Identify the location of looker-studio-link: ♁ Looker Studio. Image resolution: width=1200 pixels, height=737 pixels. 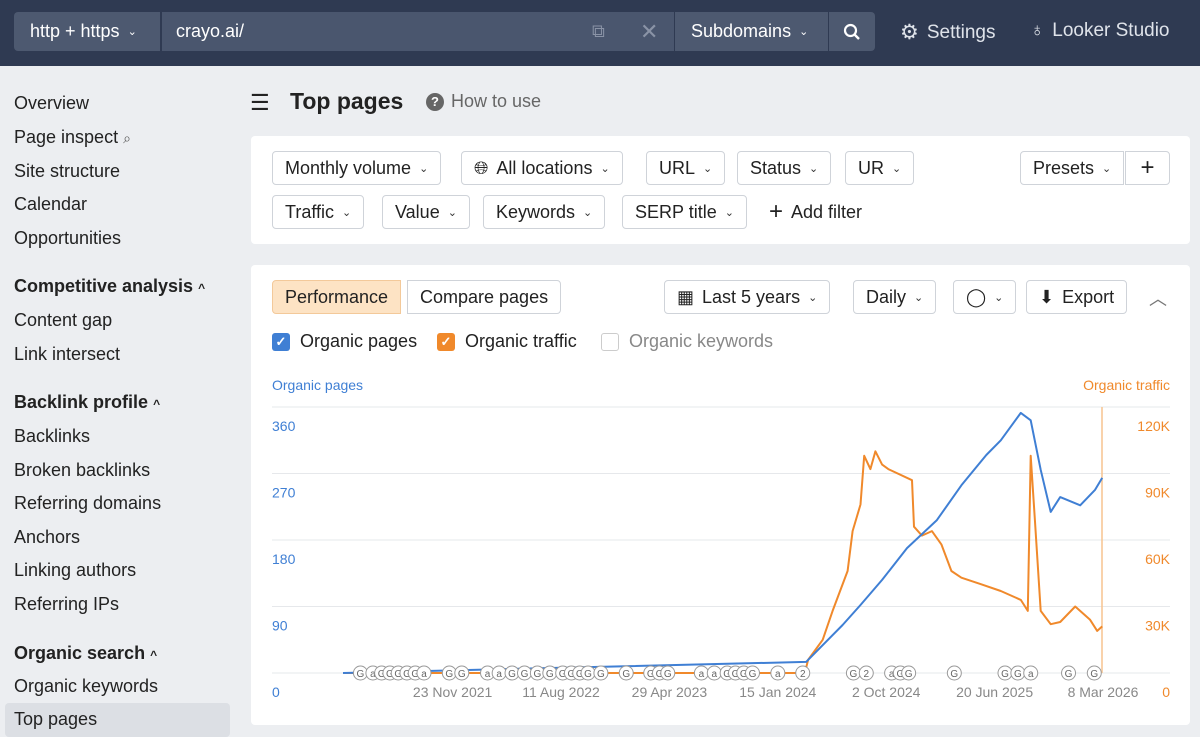
(1100, 31).